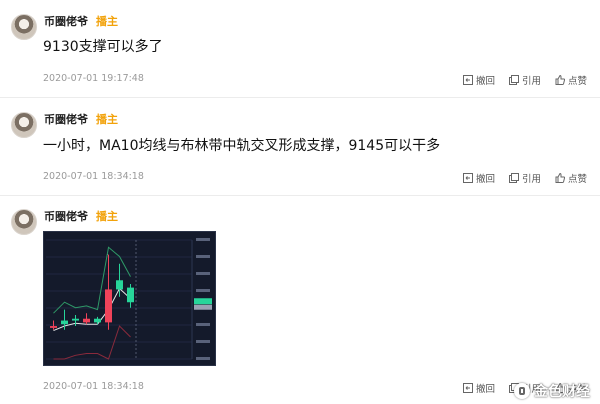  I want to click on kline-chart, so click(129, 299).